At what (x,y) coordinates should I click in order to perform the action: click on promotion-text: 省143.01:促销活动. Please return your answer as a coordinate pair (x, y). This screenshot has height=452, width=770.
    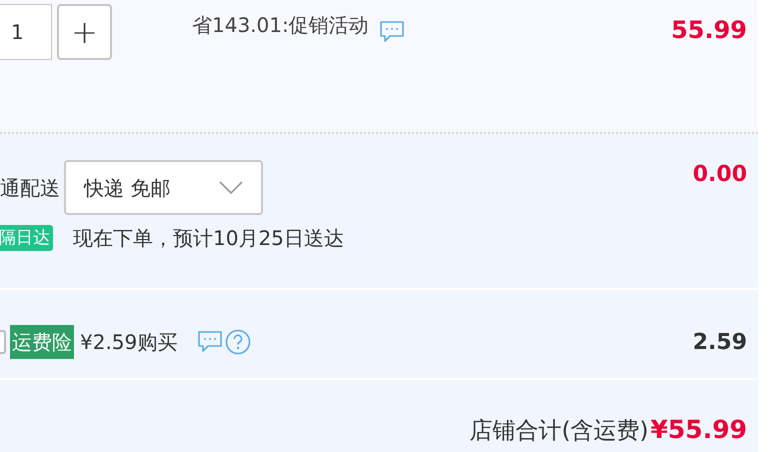
    Looking at the image, I should click on (280, 25).